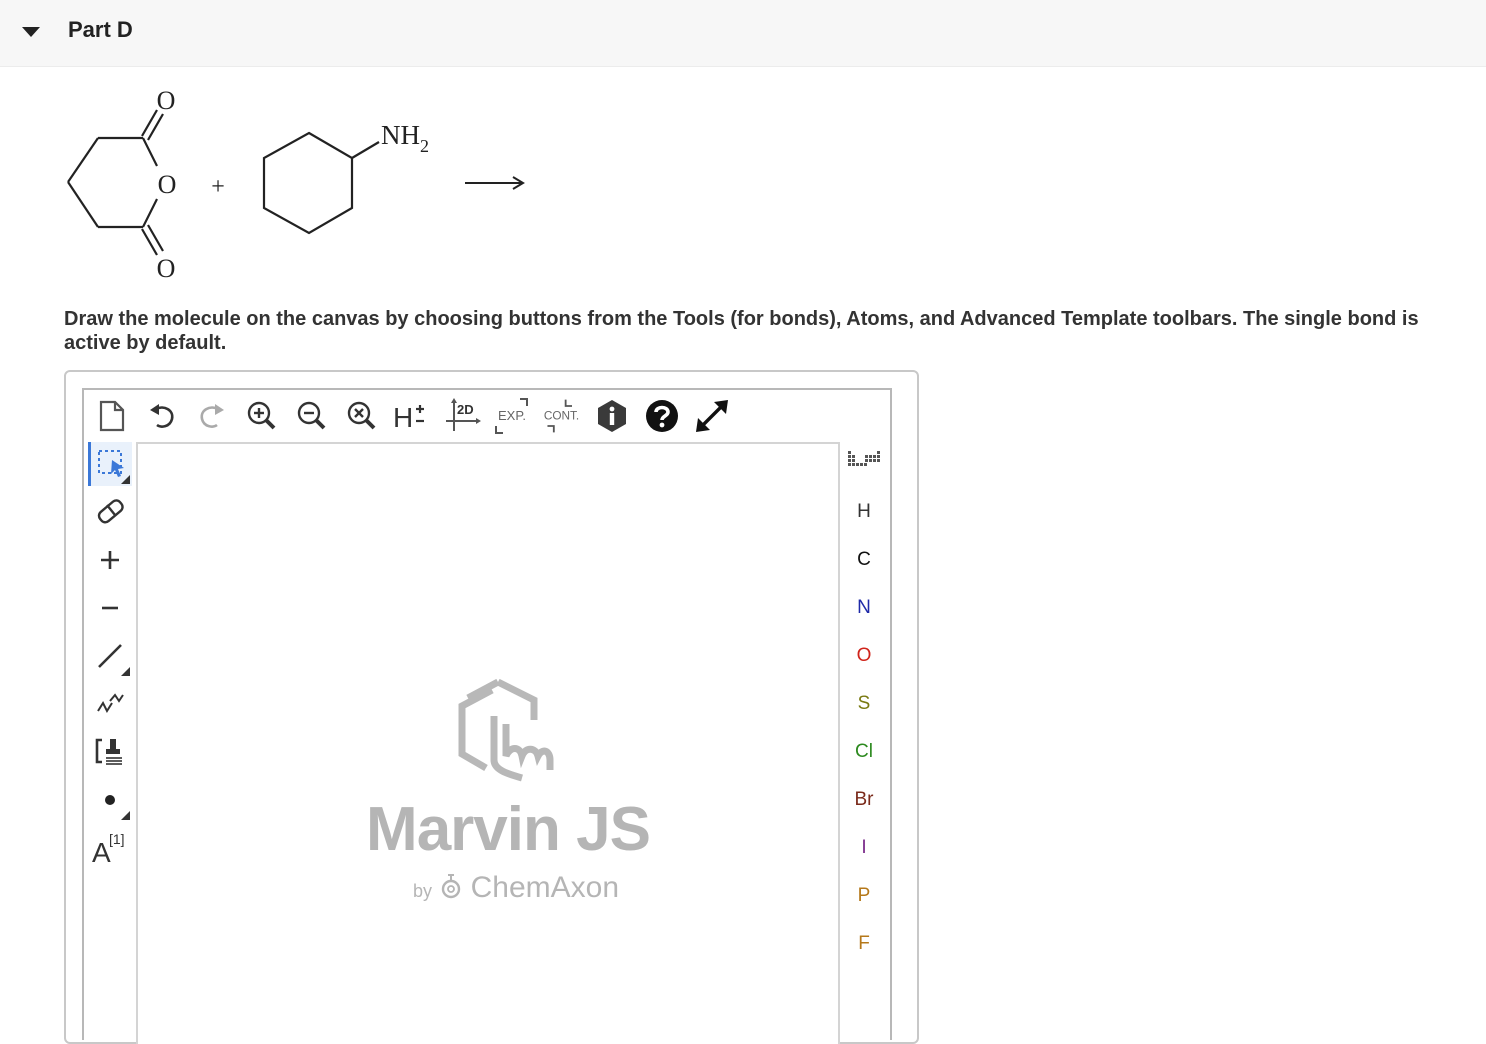 The image size is (1486, 1044). What do you see at coordinates (487, 416) in the screenshot?
I see `top-toolbar: H 2D EXP. CONT.` at bounding box center [487, 416].